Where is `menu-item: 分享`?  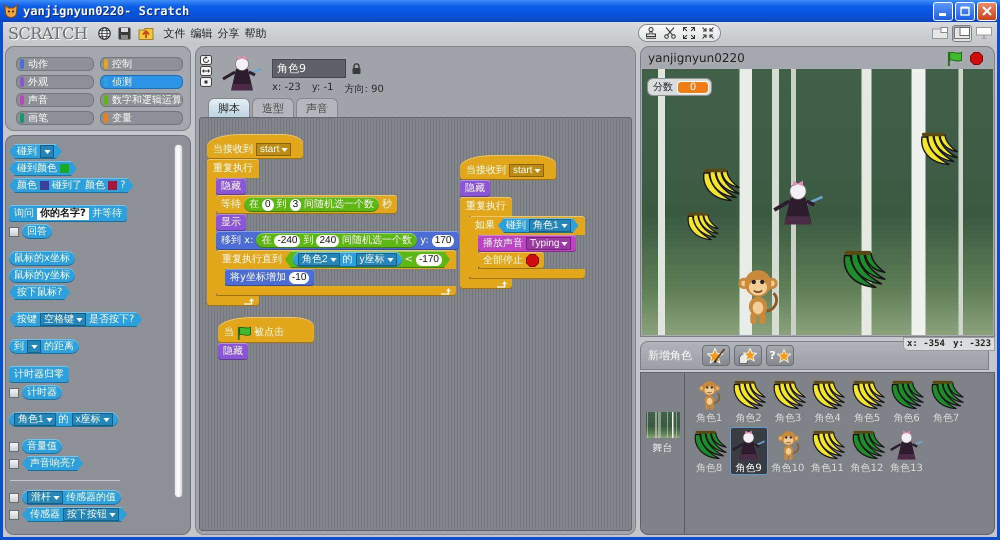 menu-item: 分享 is located at coordinates (228, 33).